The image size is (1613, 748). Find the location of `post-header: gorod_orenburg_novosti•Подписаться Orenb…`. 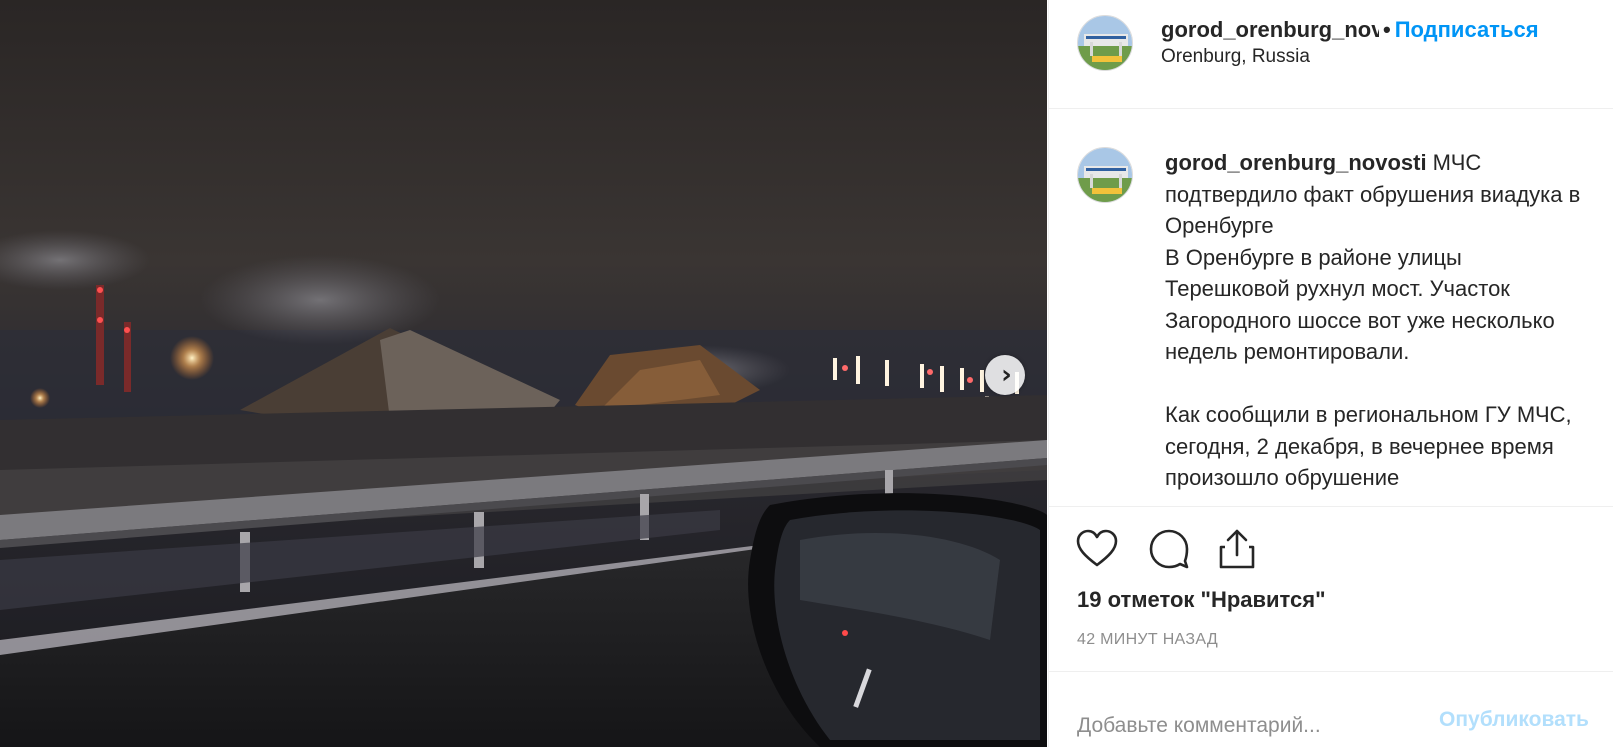

post-header: gorod_orenburg_novosti•Подписаться Orenb… is located at coordinates (1331, 54).